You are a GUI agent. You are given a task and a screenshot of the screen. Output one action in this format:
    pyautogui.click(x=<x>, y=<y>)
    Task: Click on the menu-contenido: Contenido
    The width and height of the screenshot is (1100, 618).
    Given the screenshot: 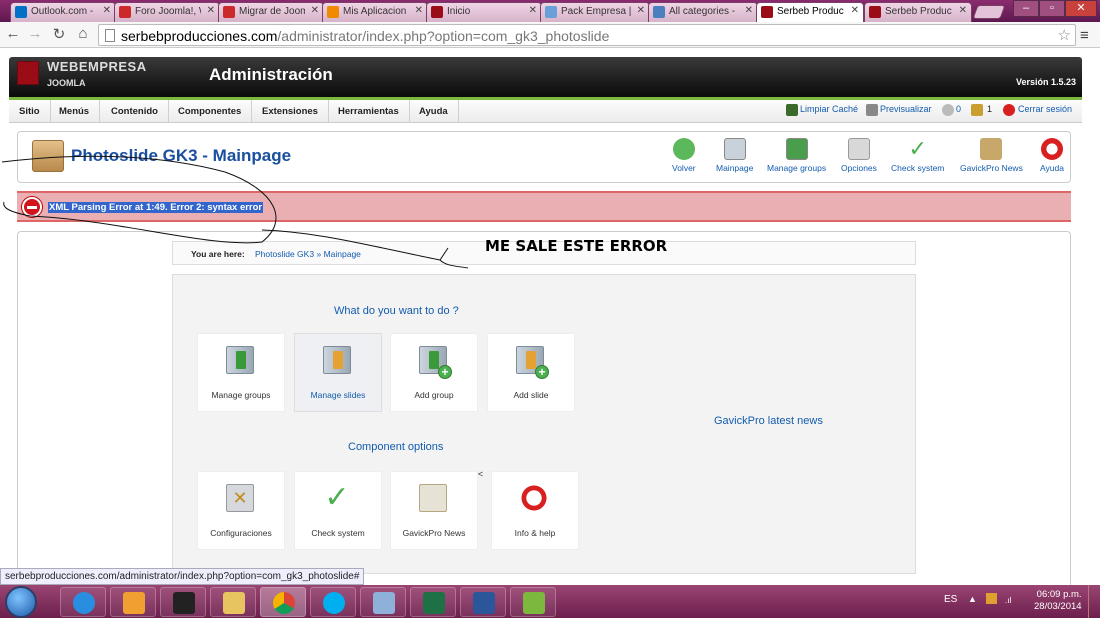 What is the action you would take?
    pyautogui.click(x=135, y=111)
    